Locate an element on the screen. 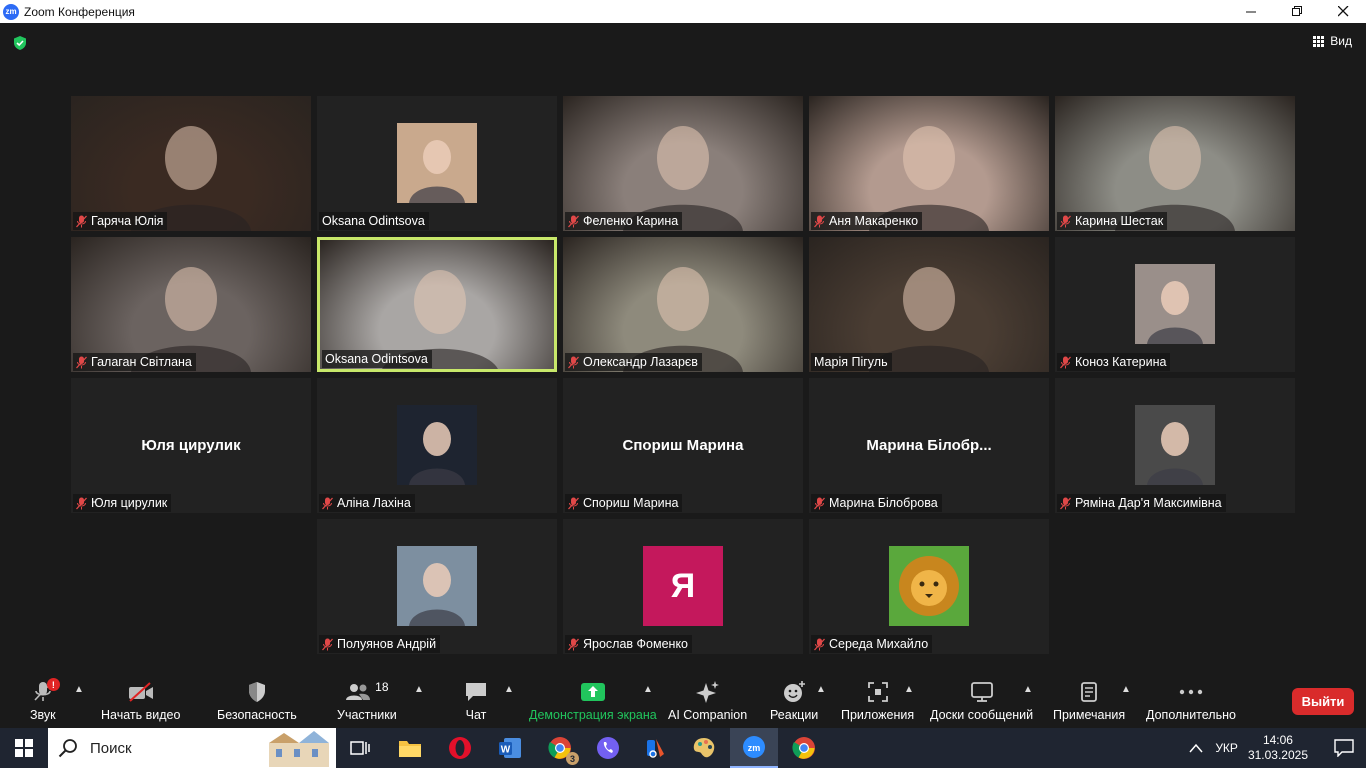  participant-tile: Аліна Лахіна is located at coordinates (437, 445).